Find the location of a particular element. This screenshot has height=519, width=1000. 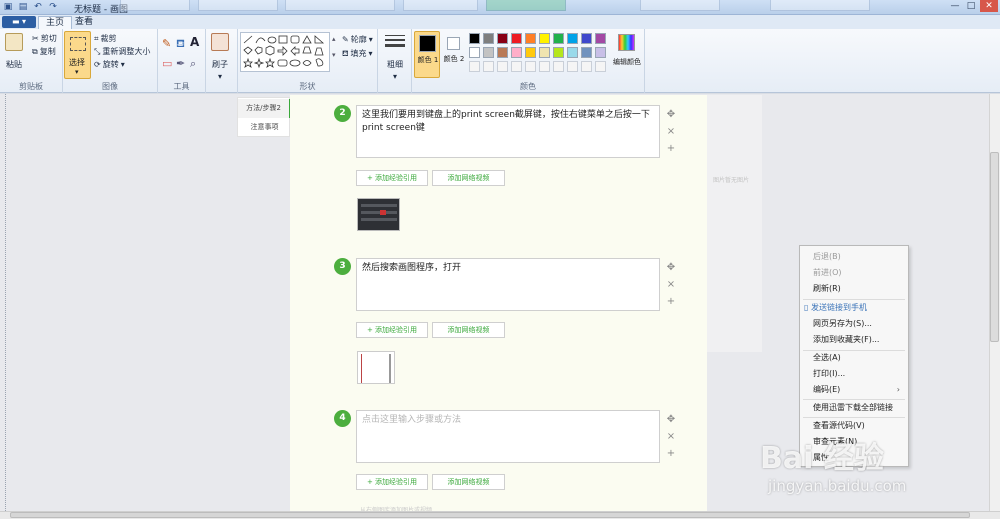

context-back: 后退(B) is located at coordinates (854, 257).